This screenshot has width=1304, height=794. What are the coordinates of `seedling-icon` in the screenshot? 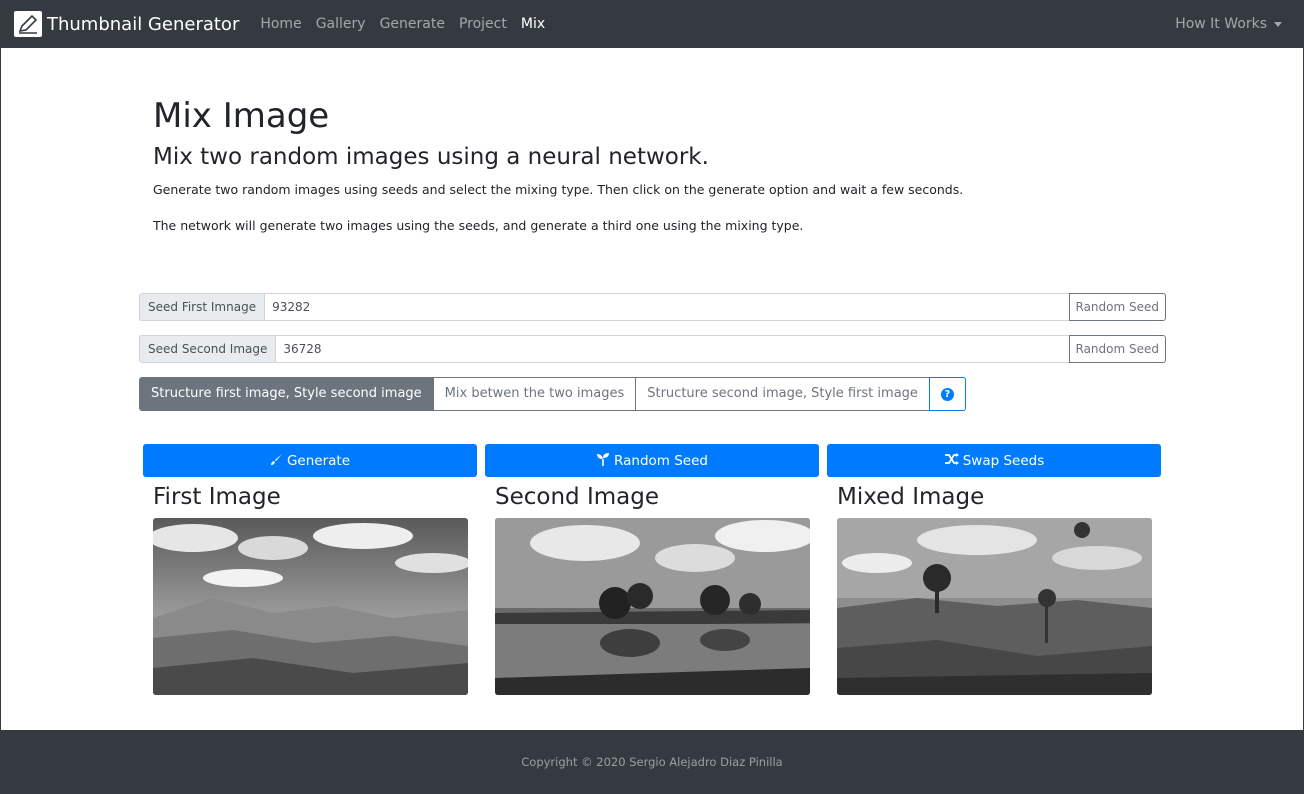 It's located at (603, 460).